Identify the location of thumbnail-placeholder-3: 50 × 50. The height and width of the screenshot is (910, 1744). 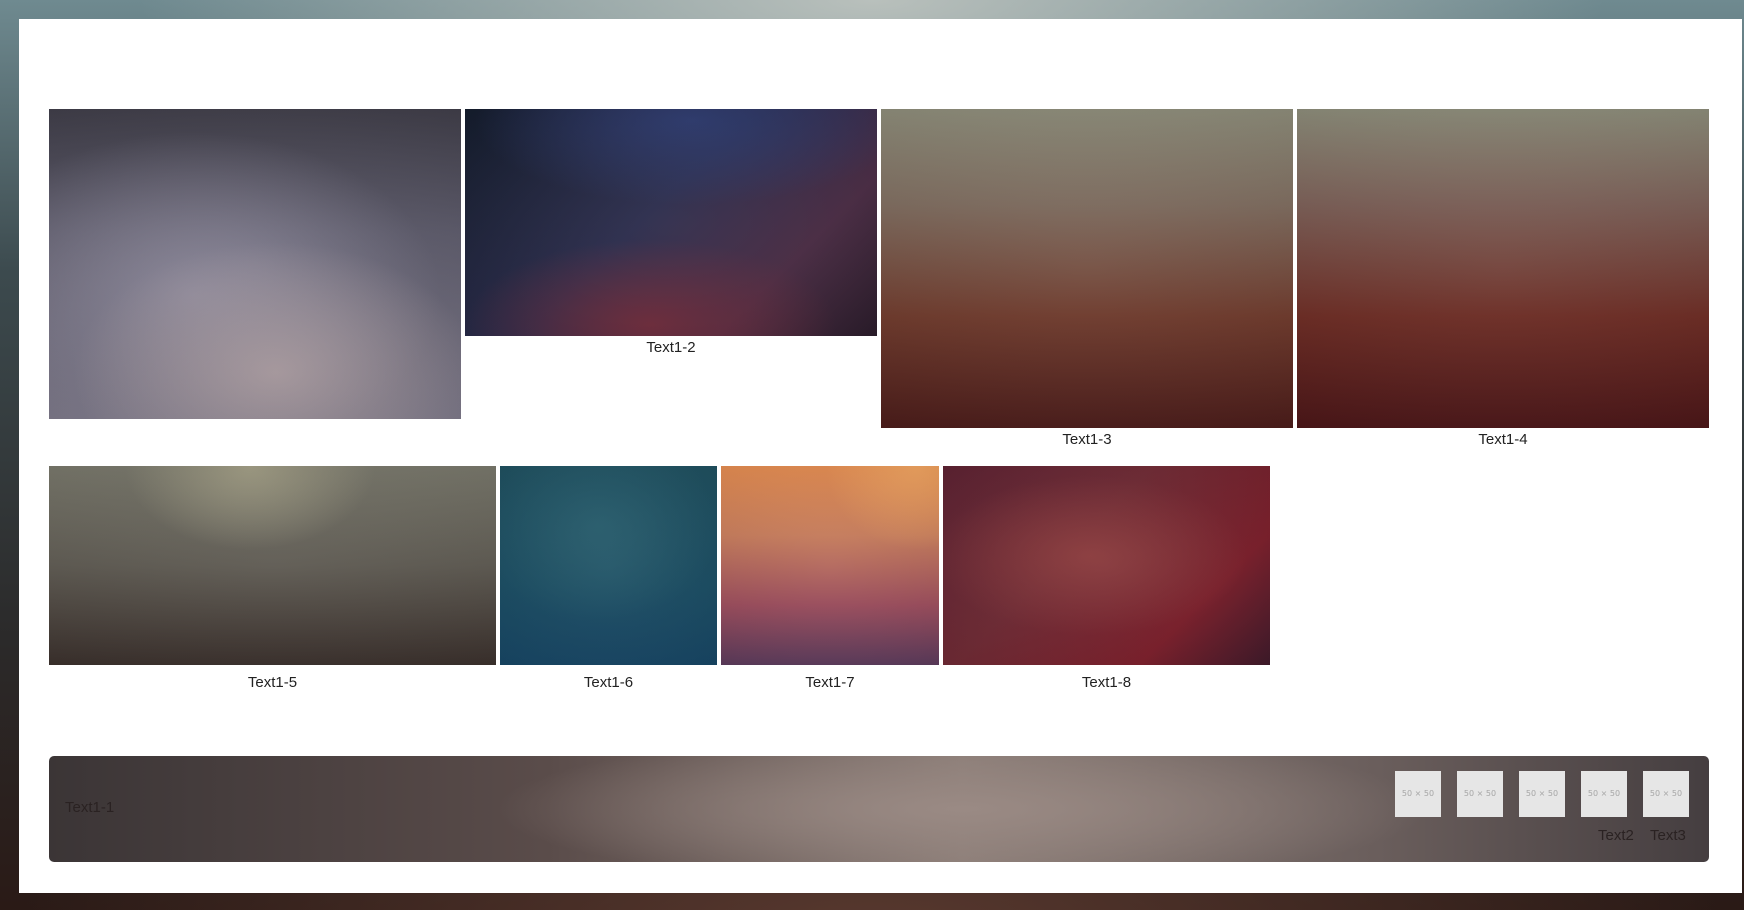
(1542, 794).